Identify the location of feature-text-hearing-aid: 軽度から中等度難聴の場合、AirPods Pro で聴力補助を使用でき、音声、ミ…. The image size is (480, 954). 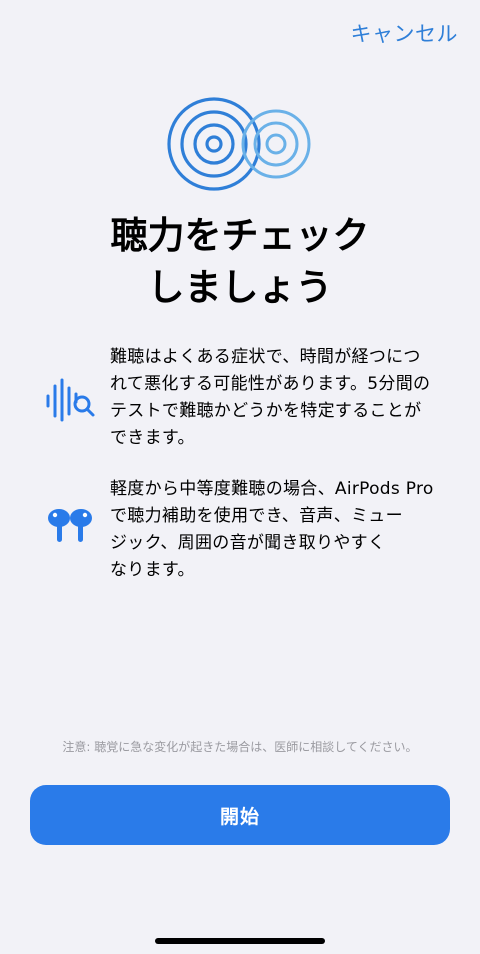
(275, 530).